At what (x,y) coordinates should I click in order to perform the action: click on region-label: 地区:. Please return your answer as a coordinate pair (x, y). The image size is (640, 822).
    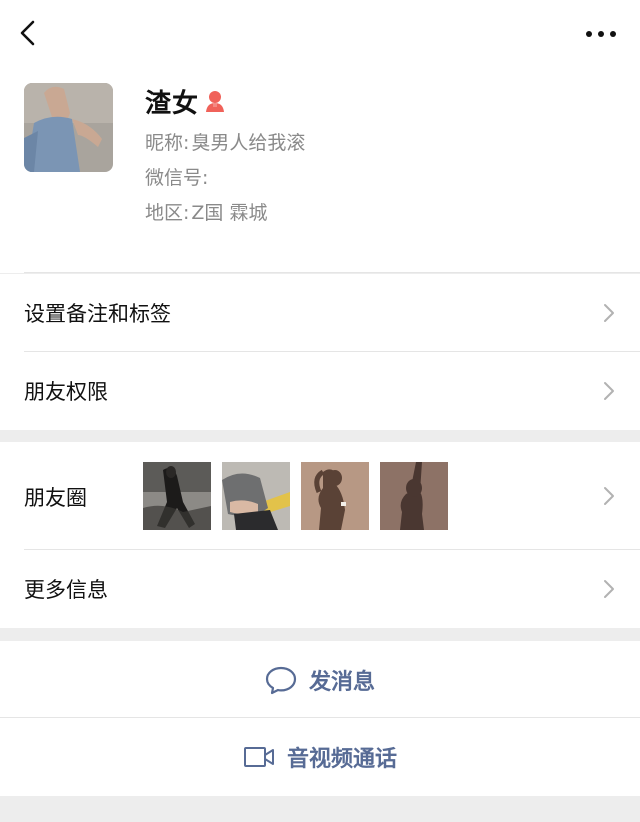
    Looking at the image, I should click on (167, 213).